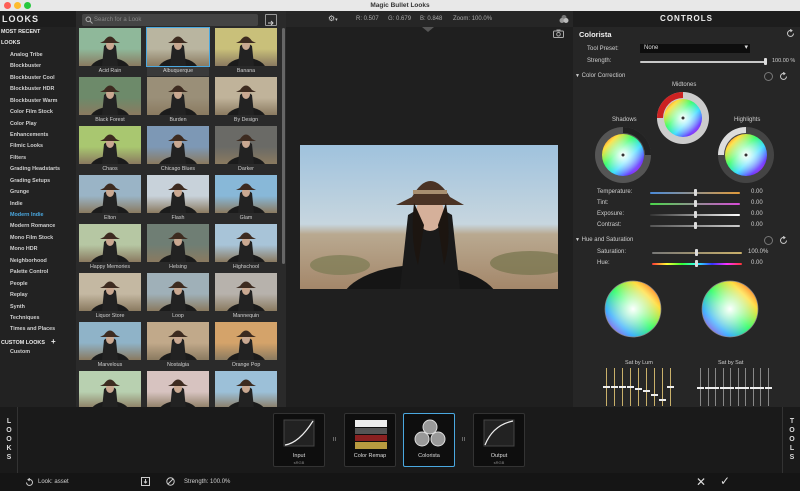  Describe the element at coordinates (246, 346) in the screenshot. I see `look-thumbnail: Orange Pop` at that location.